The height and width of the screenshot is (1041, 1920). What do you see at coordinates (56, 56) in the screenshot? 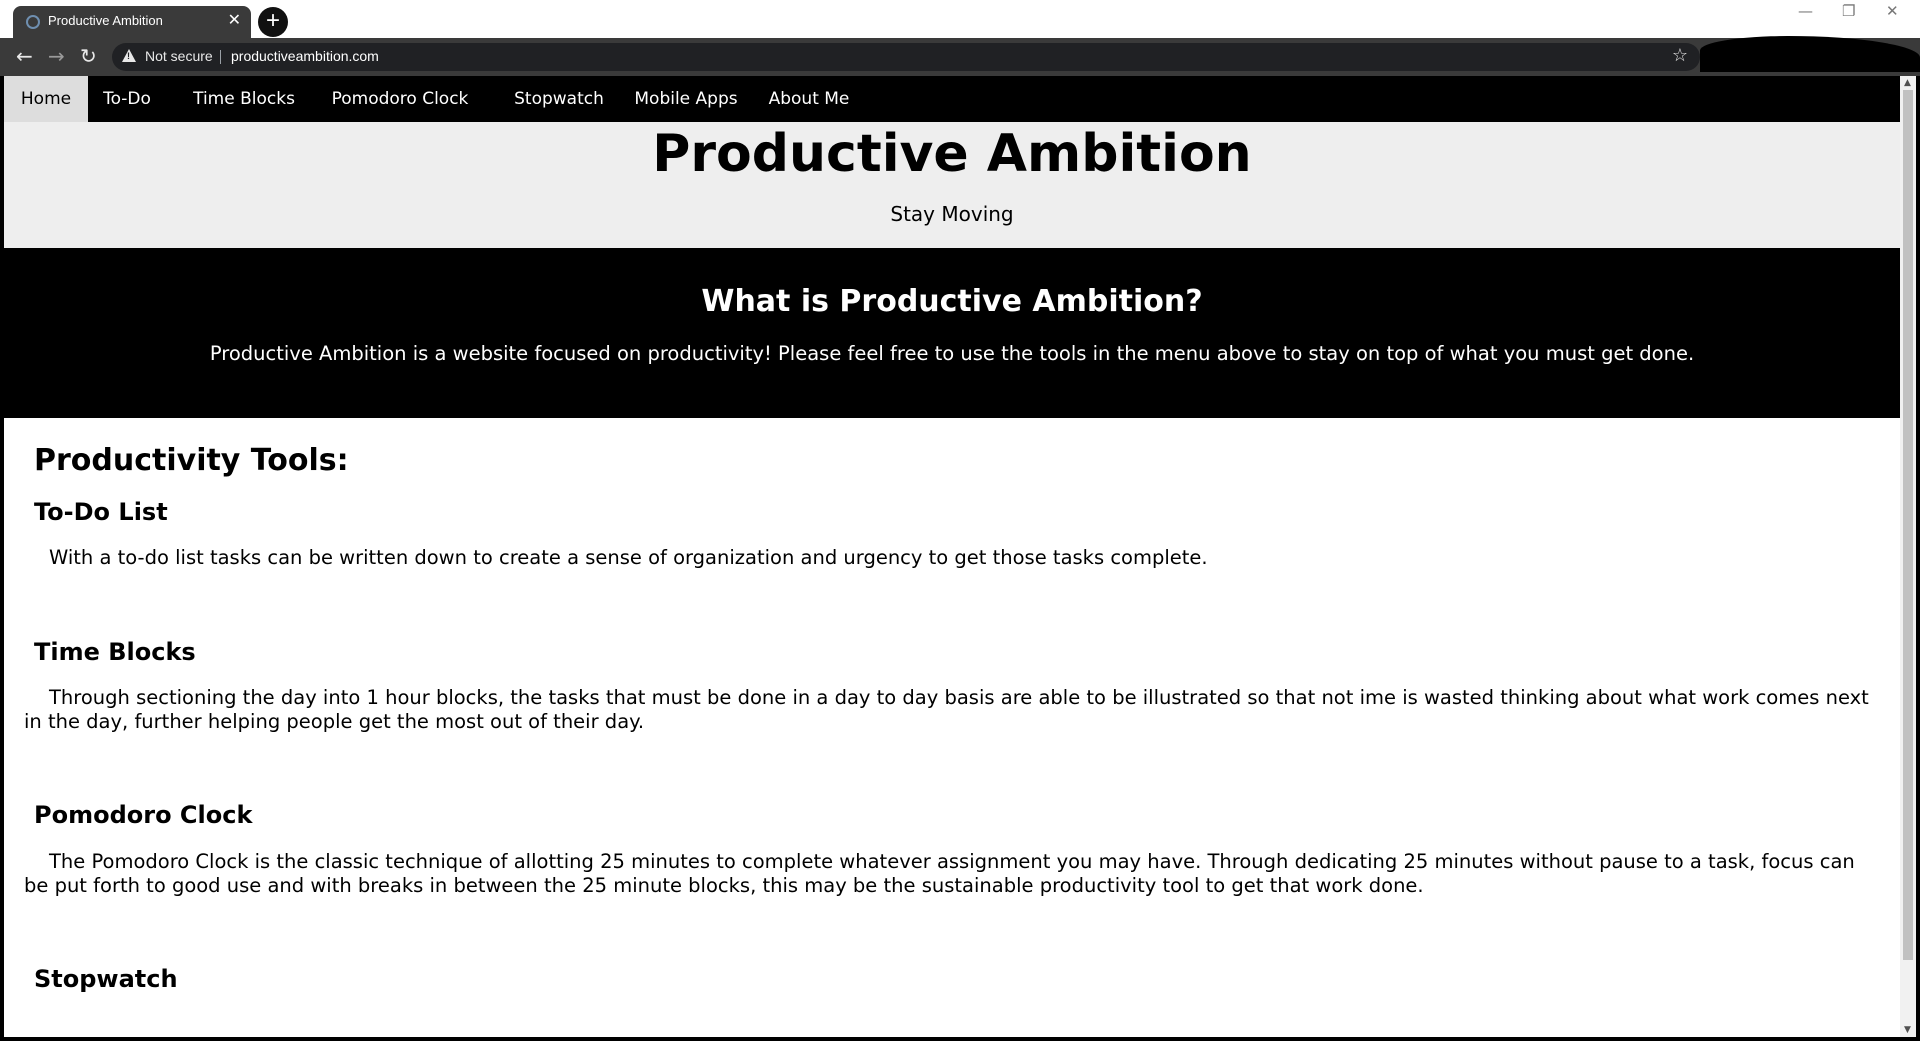
I see `forward-arrow-icon: →` at bounding box center [56, 56].